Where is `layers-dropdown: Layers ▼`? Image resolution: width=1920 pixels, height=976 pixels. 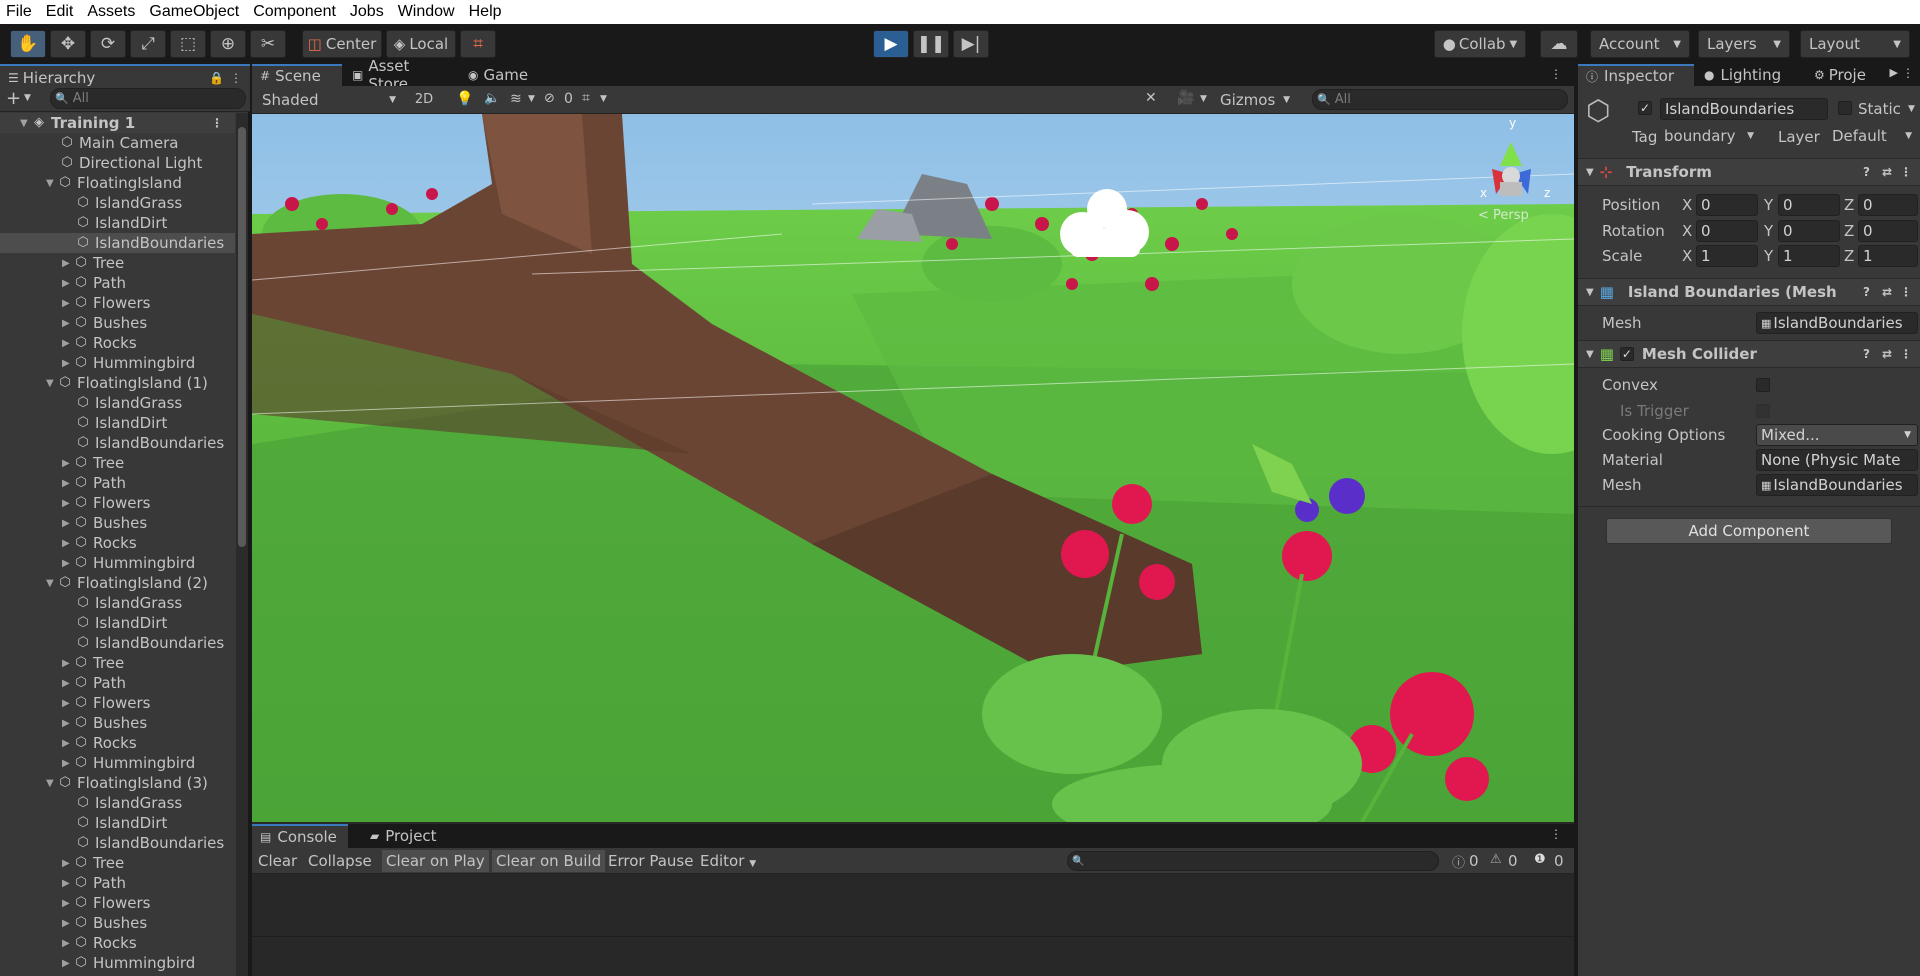
layers-dropdown: Layers ▼ is located at coordinates (1744, 44).